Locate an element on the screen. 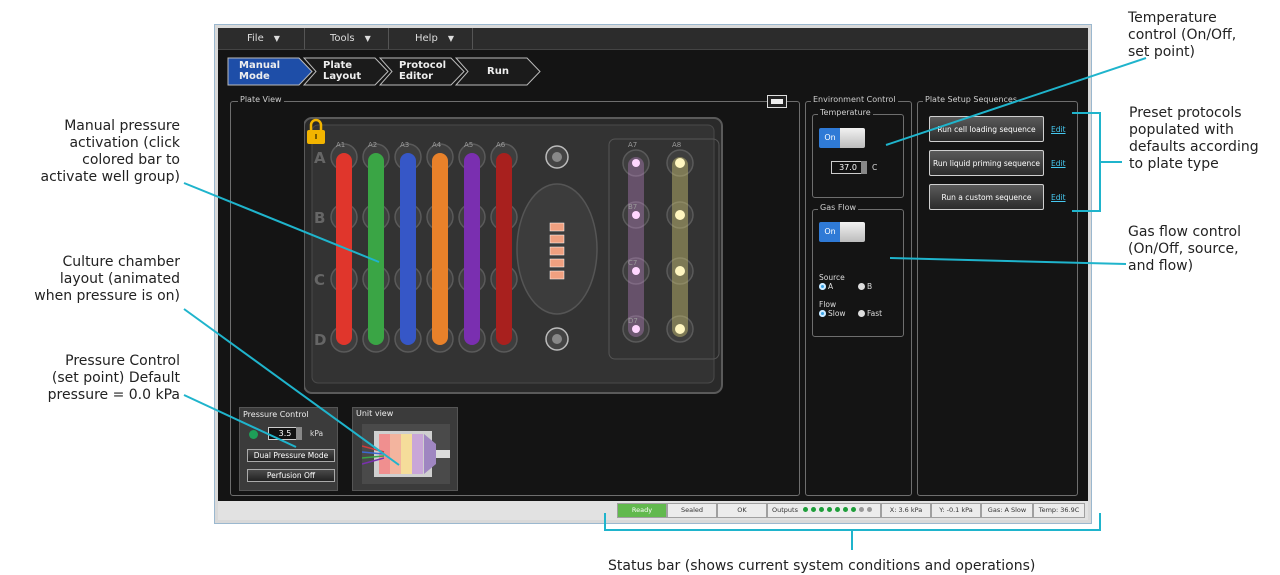 This screenshot has height=575, width=1280. callout-line: Manual pressure is located at coordinates (122, 126).